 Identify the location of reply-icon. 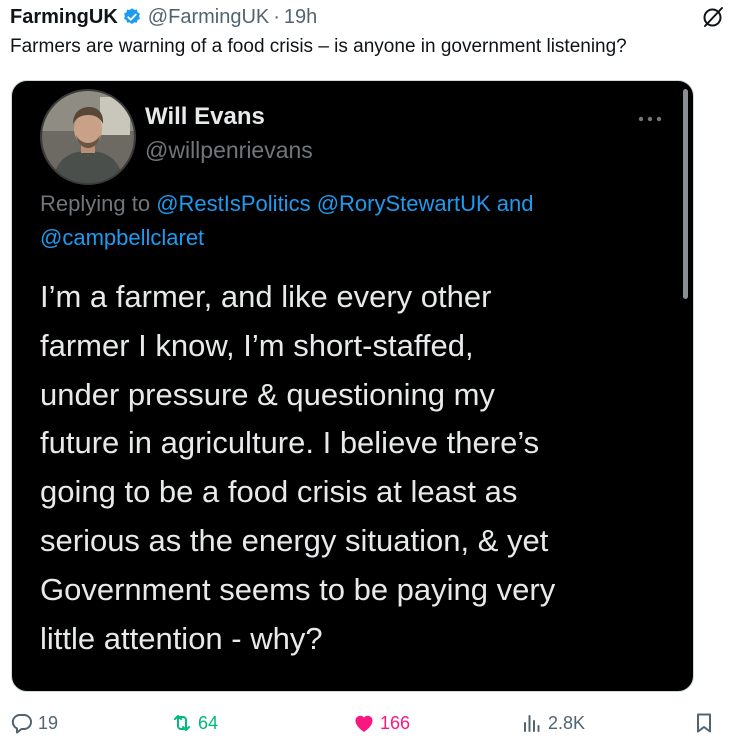
(21, 723).